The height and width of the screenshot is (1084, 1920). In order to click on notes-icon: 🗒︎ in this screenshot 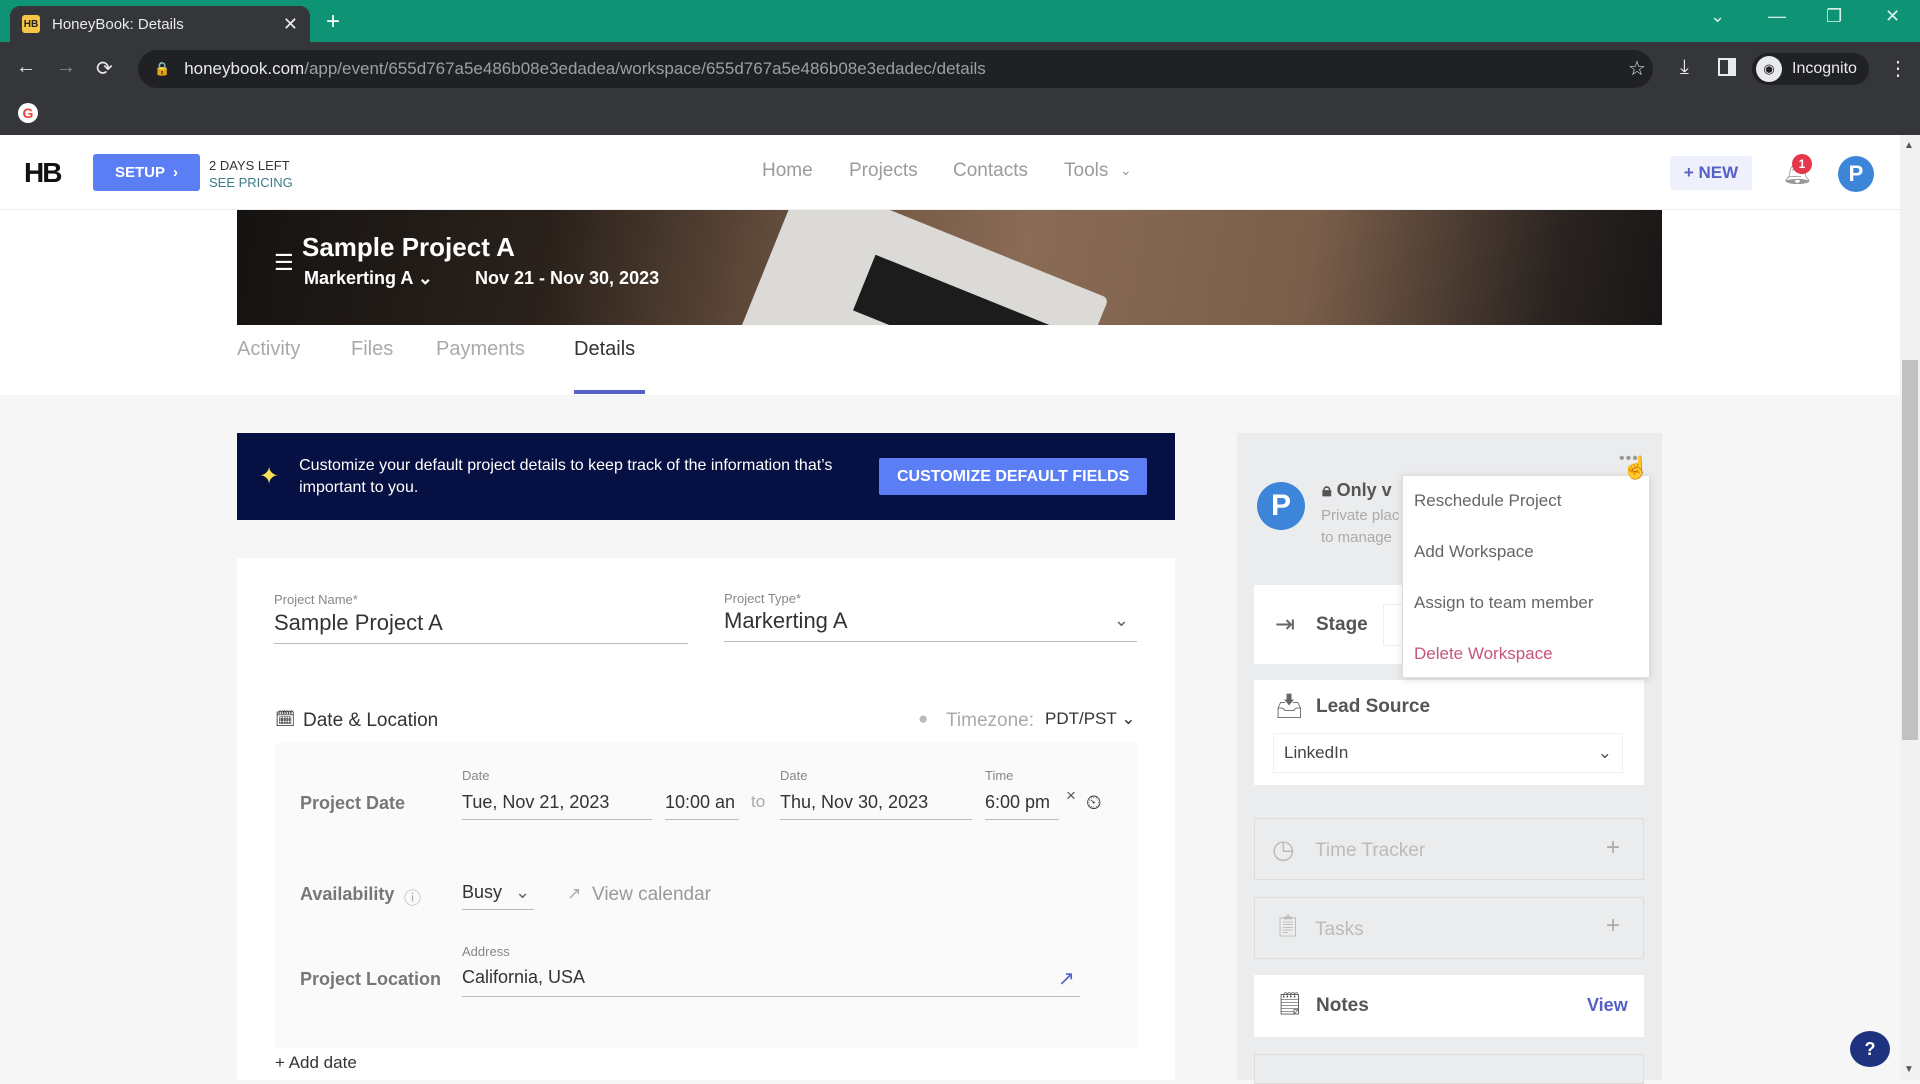, I will do `click(1290, 1003)`.